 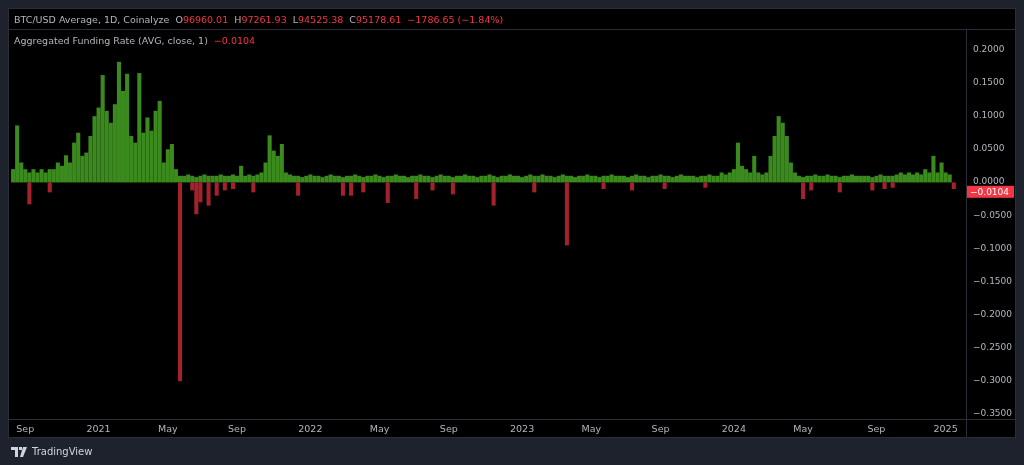 What do you see at coordinates (310, 428) in the screenshot?
I see `time-axis-label: 2022` at bounding box center [310, 428].